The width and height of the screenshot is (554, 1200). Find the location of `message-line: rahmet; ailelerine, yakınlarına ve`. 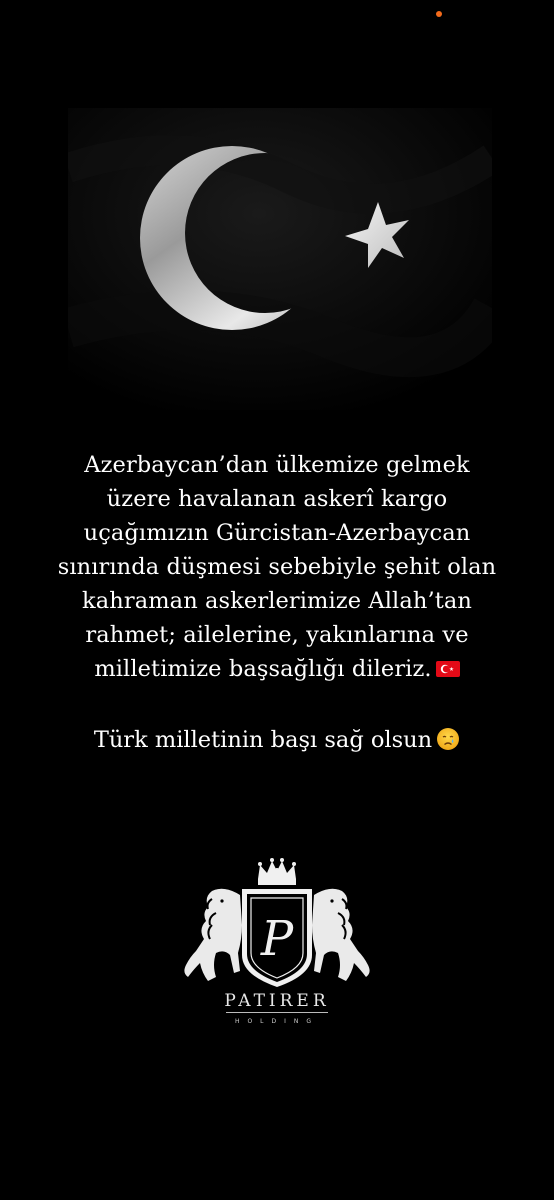

message-line: rahmet; ailelerine, yakınlarına ve is located at coordinates (277, 635).